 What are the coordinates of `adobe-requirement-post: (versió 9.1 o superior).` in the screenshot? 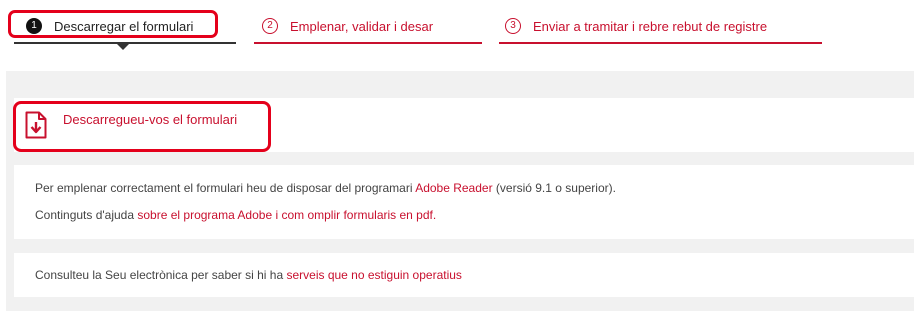 It's located at (554, 188).